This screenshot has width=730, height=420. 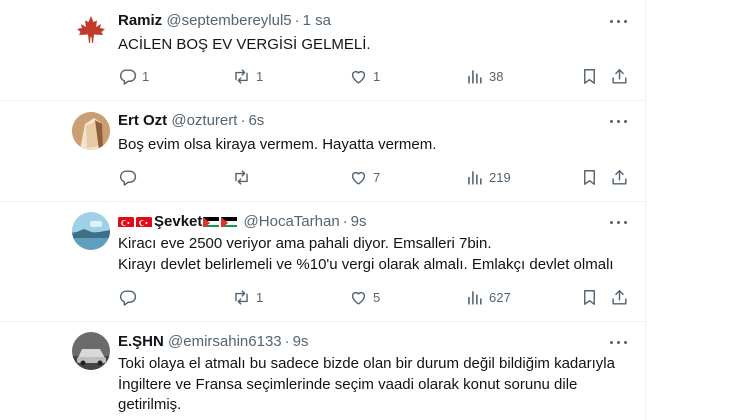 I want to click on like-count: 1, so click(x=377, y=76).